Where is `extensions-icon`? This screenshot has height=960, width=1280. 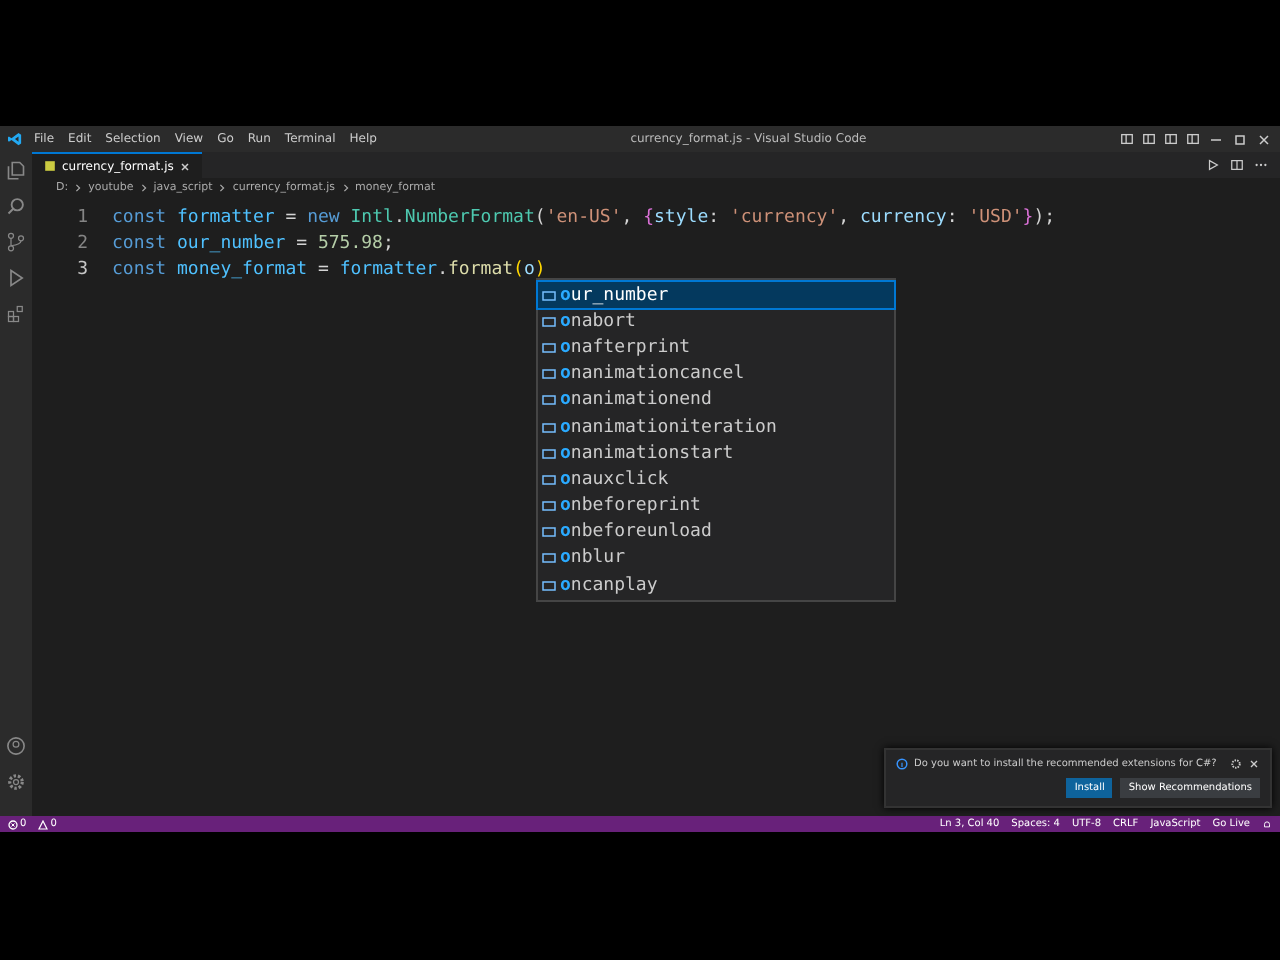
extensions-icon is located at coordinates (16, 314).